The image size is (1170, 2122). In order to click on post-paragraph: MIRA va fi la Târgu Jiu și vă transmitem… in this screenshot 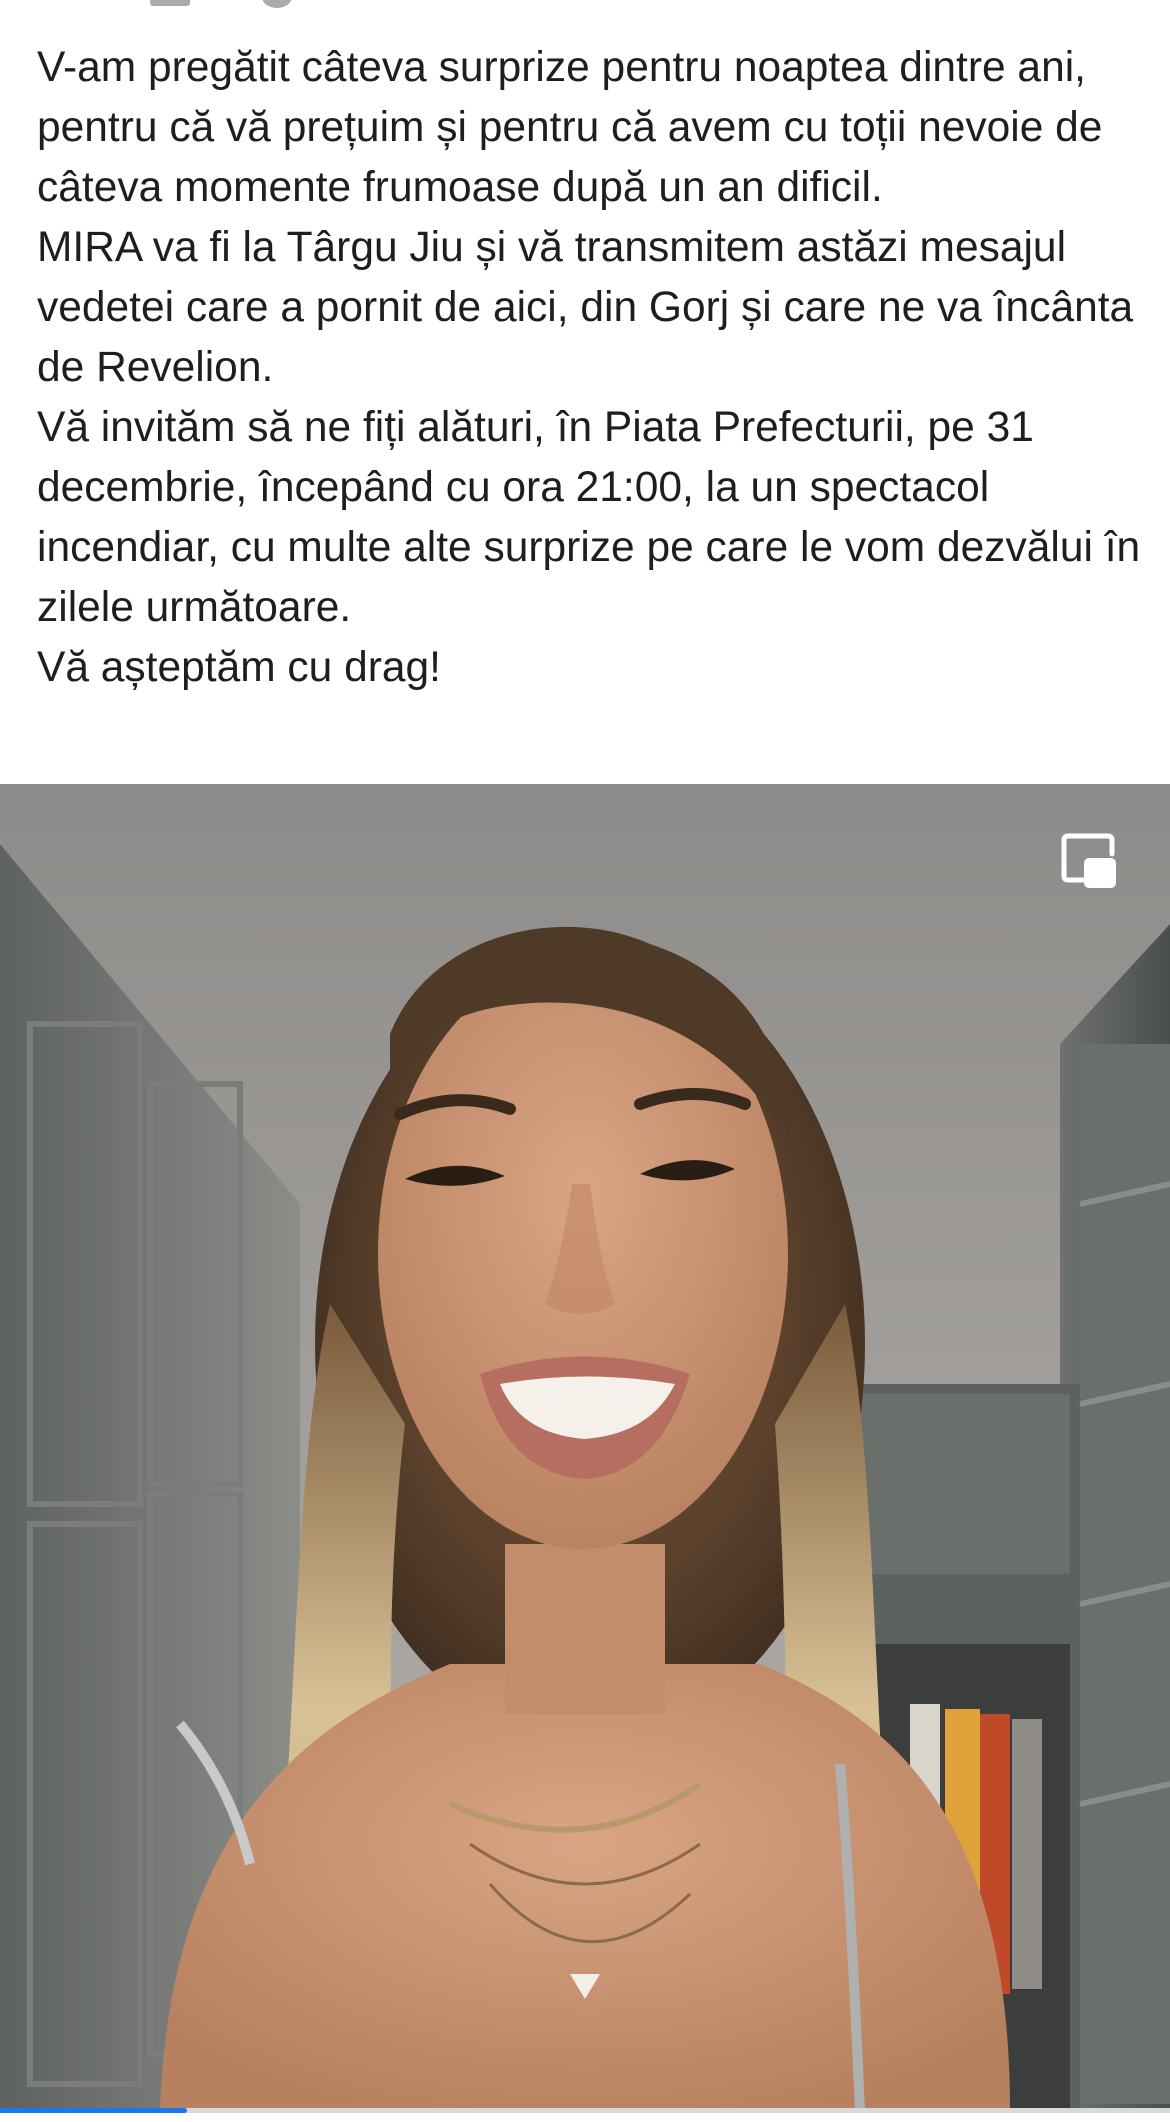, I will do `click(585, 307)`.